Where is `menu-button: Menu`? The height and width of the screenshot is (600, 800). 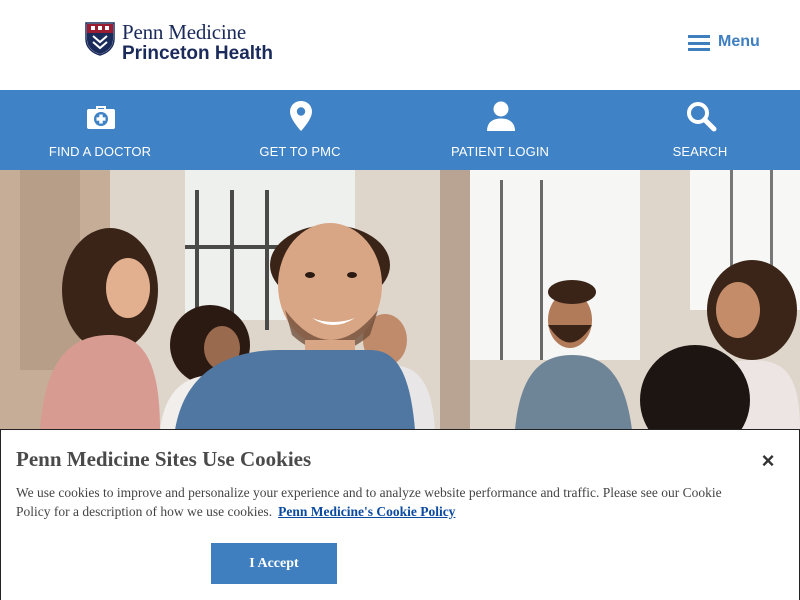
menu-button: Menu is located at coordinates (726, 43).